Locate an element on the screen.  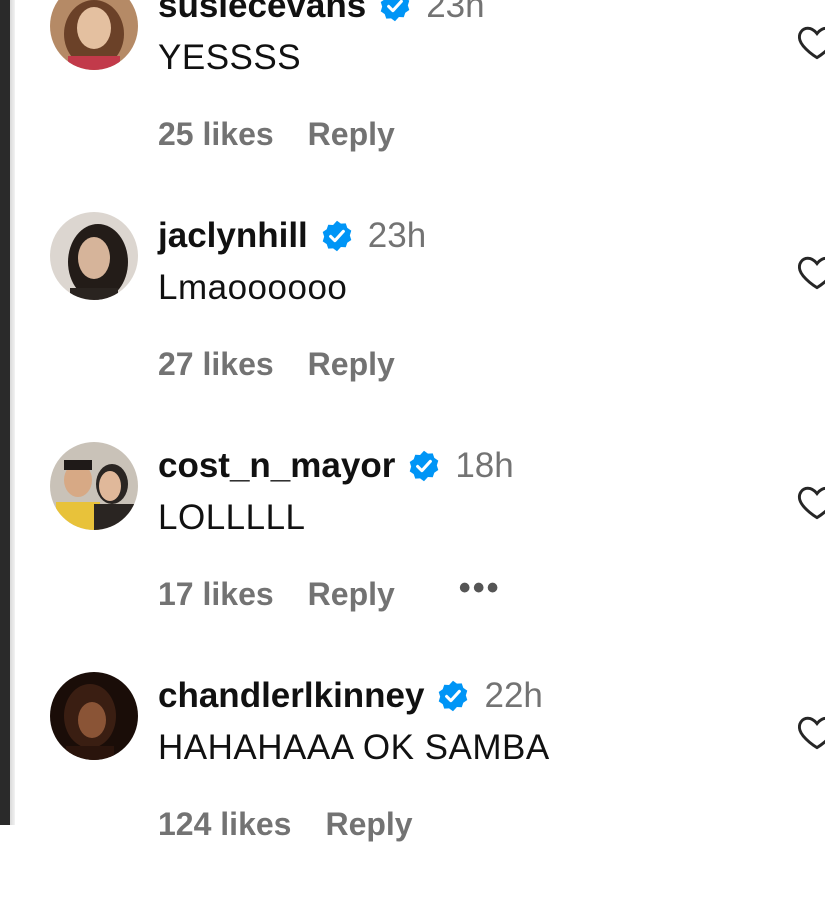
comment-time: 18h is located at coordinates (484, 465).